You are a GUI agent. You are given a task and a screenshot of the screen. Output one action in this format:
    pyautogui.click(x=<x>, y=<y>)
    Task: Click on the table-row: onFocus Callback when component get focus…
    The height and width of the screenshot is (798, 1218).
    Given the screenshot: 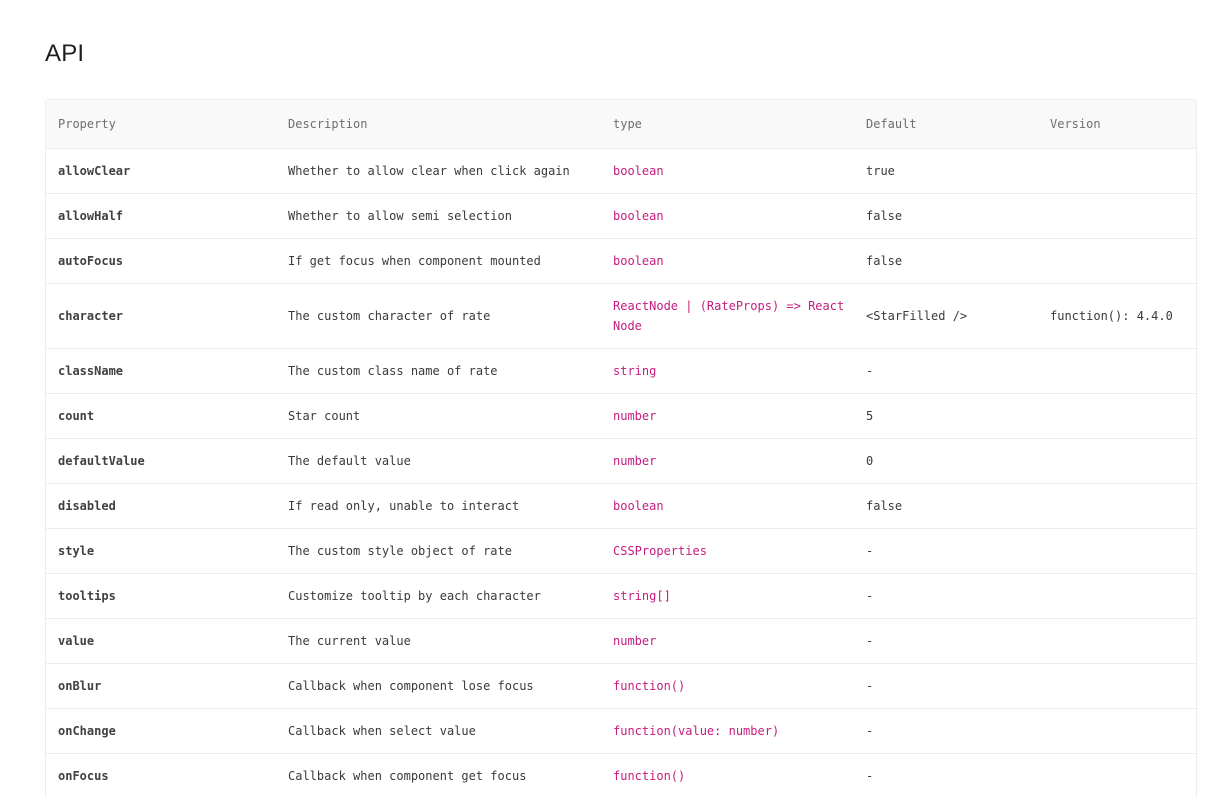 What is the action you would take?
    pyautogui.click(x=621, y=775)
    